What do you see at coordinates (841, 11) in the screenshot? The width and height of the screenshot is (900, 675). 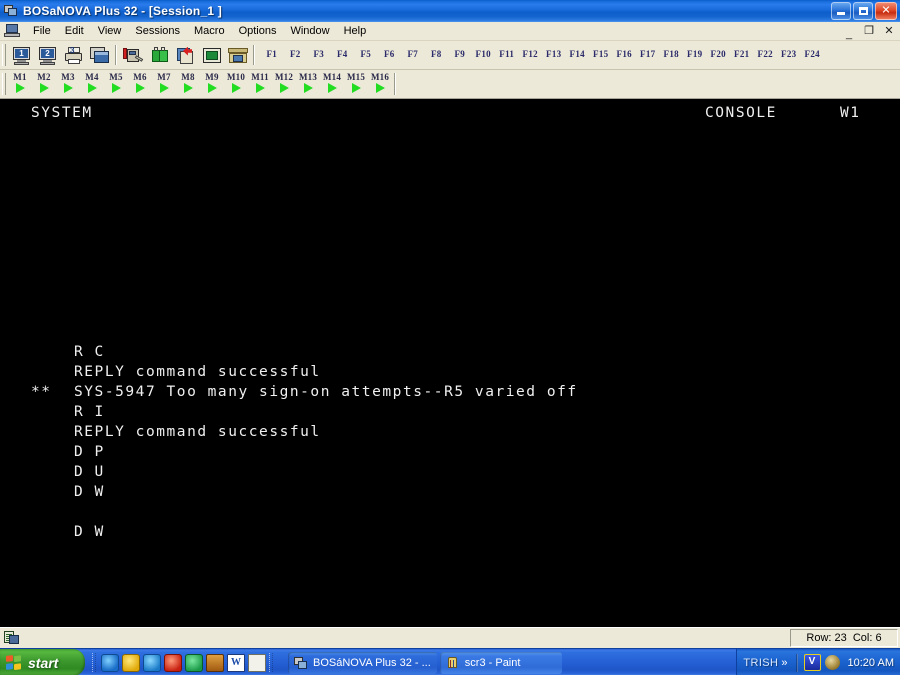 I see `window-minimize-button` at bounding box center [841, 11].